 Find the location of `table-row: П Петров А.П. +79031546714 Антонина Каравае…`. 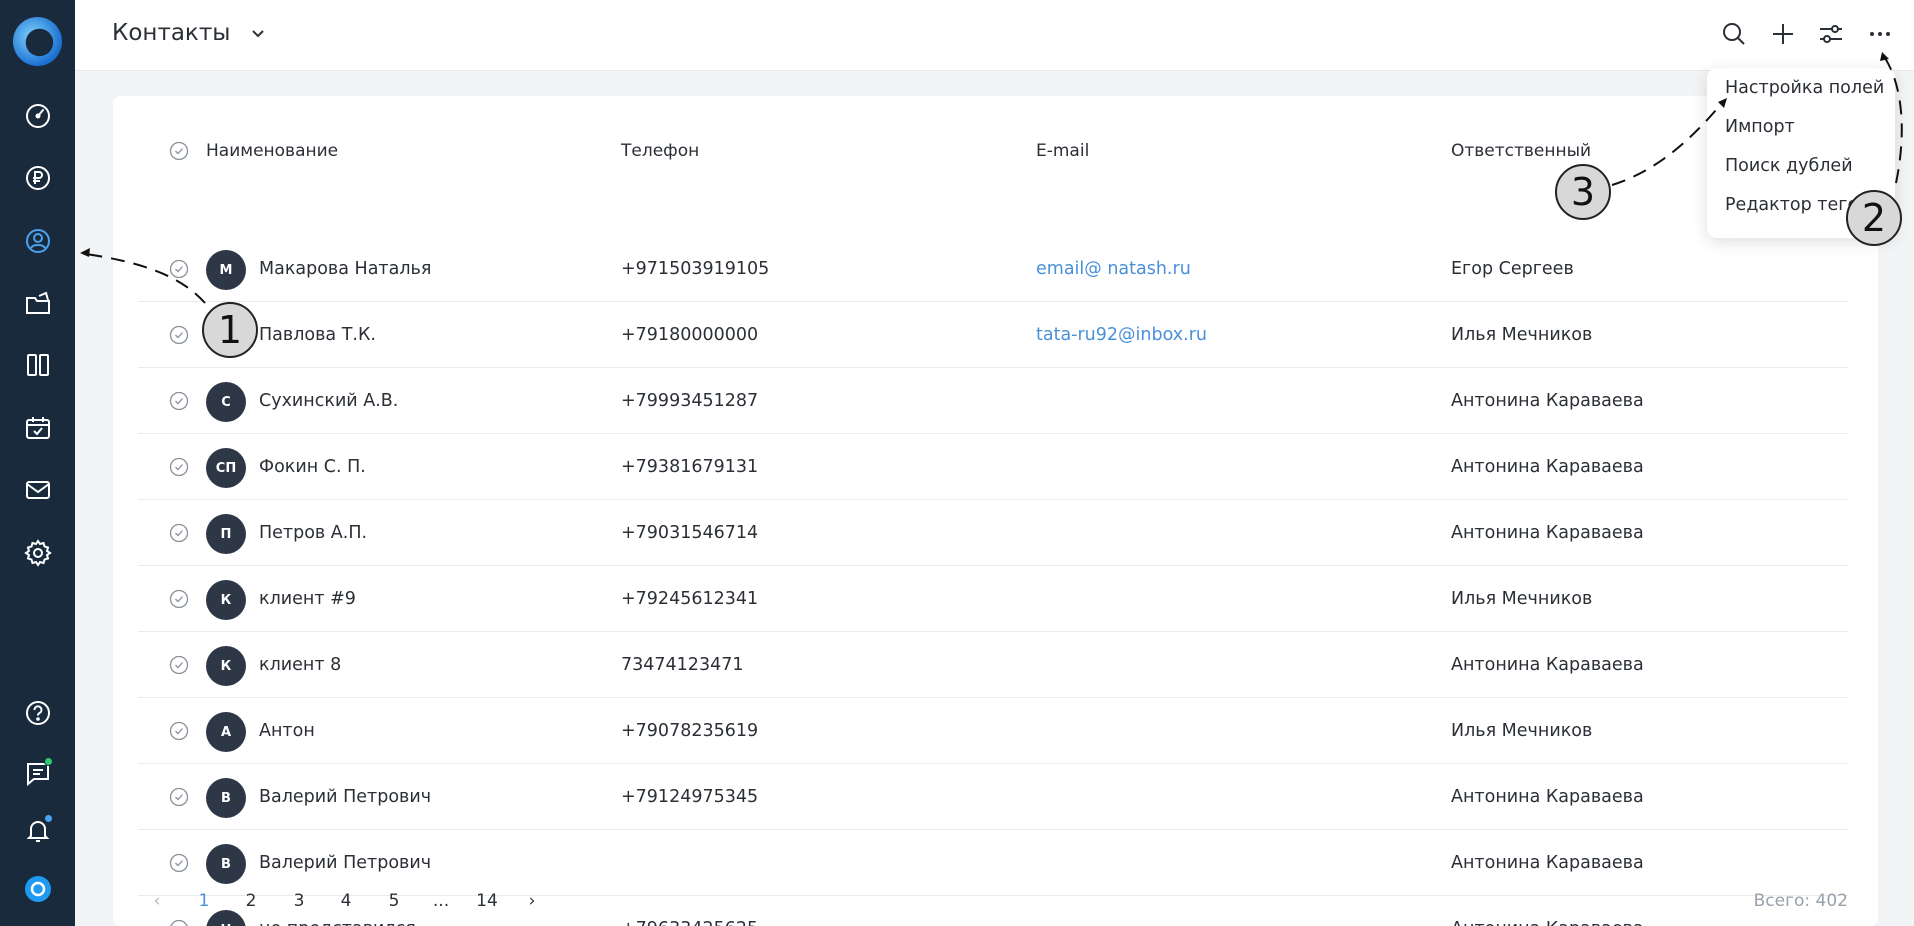

table-row: П Петров А.П. +79031546714 Антонина Каравае… is located at coordinates (993, 533).